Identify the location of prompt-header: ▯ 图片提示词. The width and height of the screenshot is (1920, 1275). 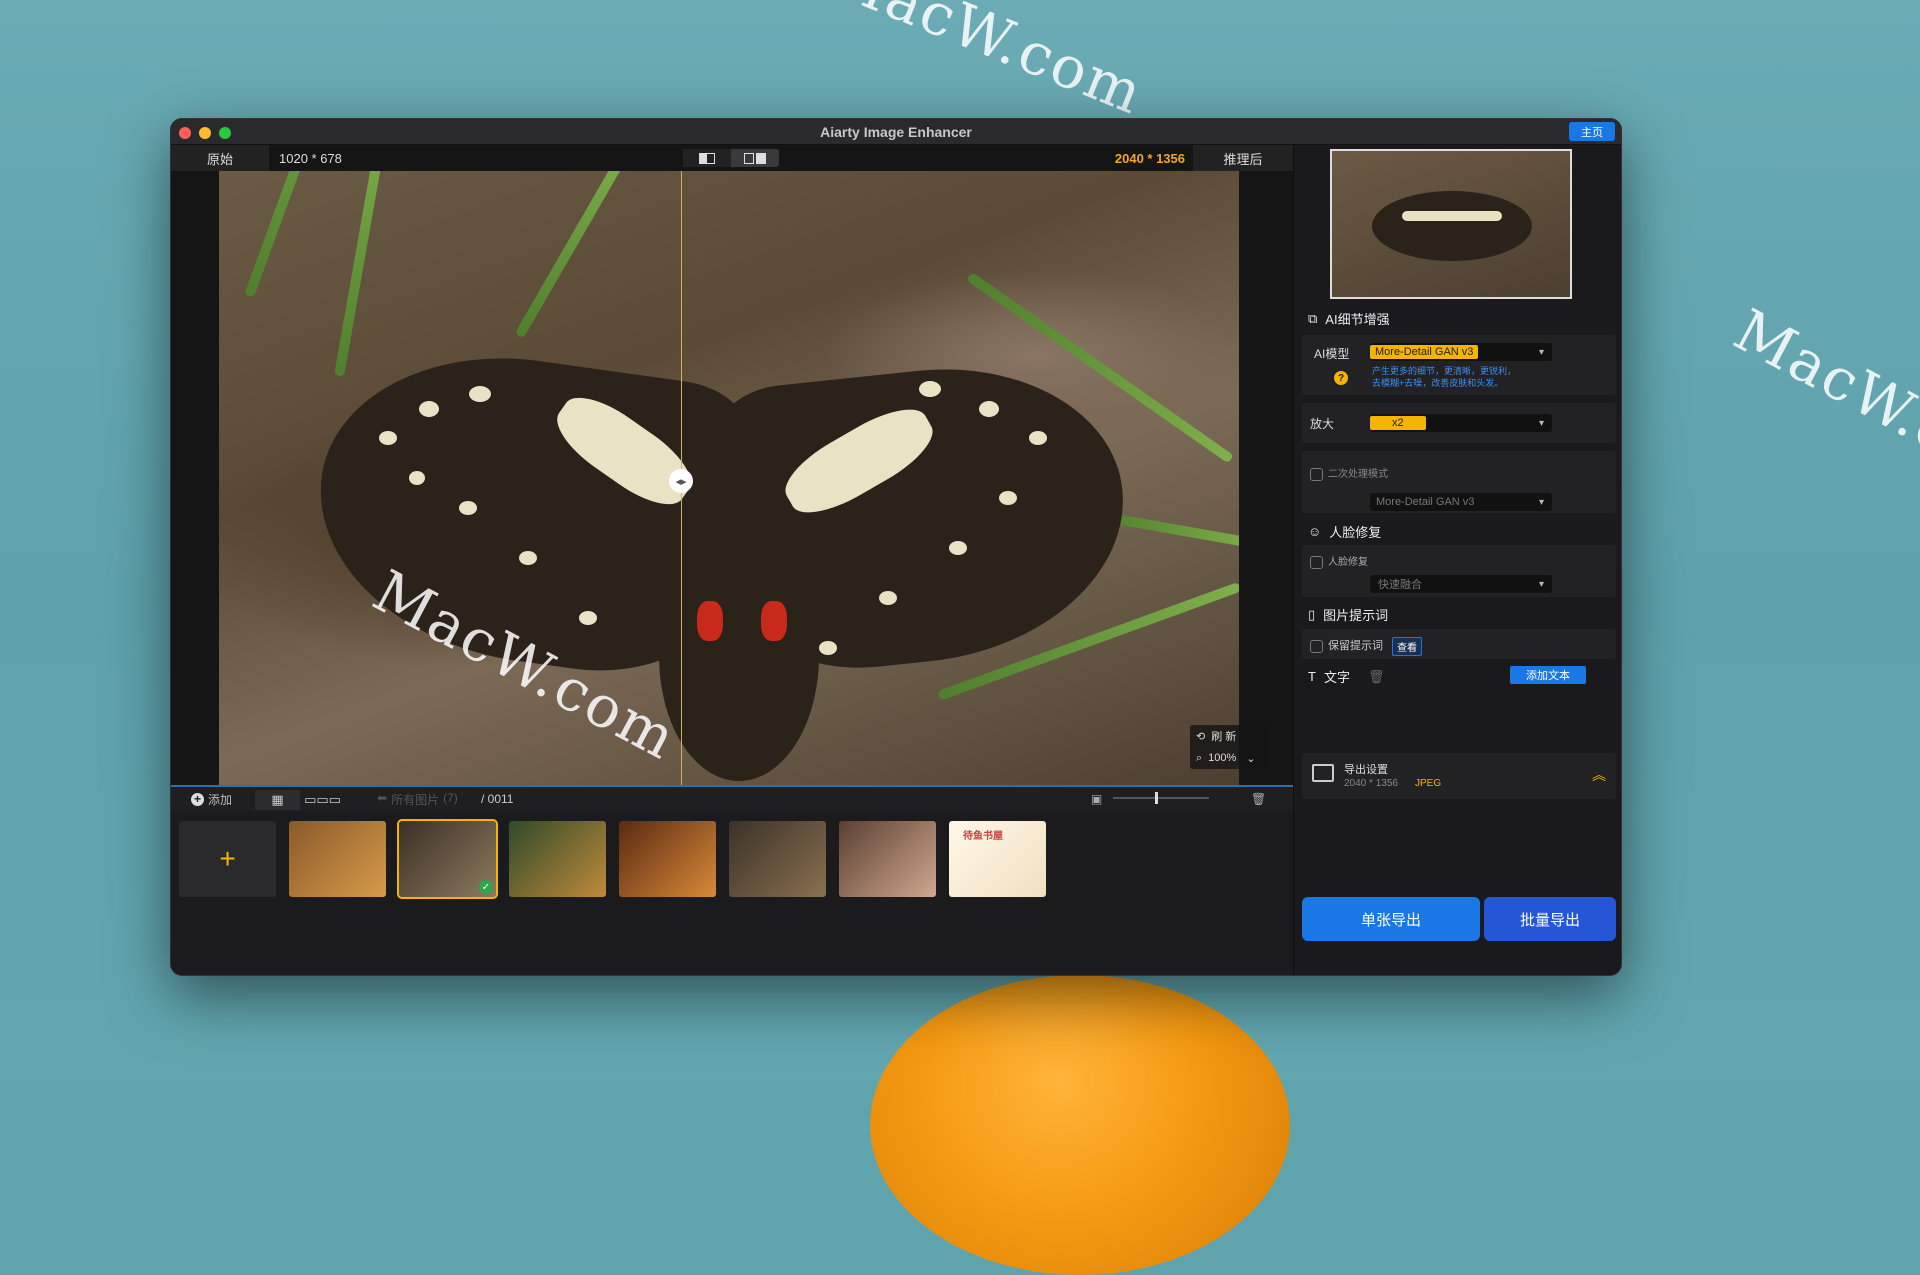
(1348, 615).